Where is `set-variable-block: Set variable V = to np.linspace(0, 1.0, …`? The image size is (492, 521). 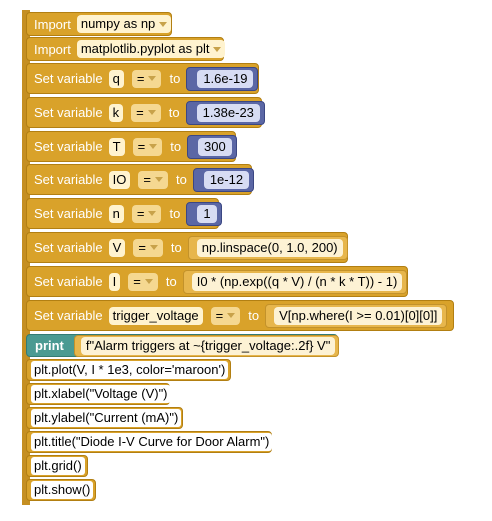 set-variable-block: Set variable V = to np.linspace(0, 1.0, … is located at coordinates (187, 247).